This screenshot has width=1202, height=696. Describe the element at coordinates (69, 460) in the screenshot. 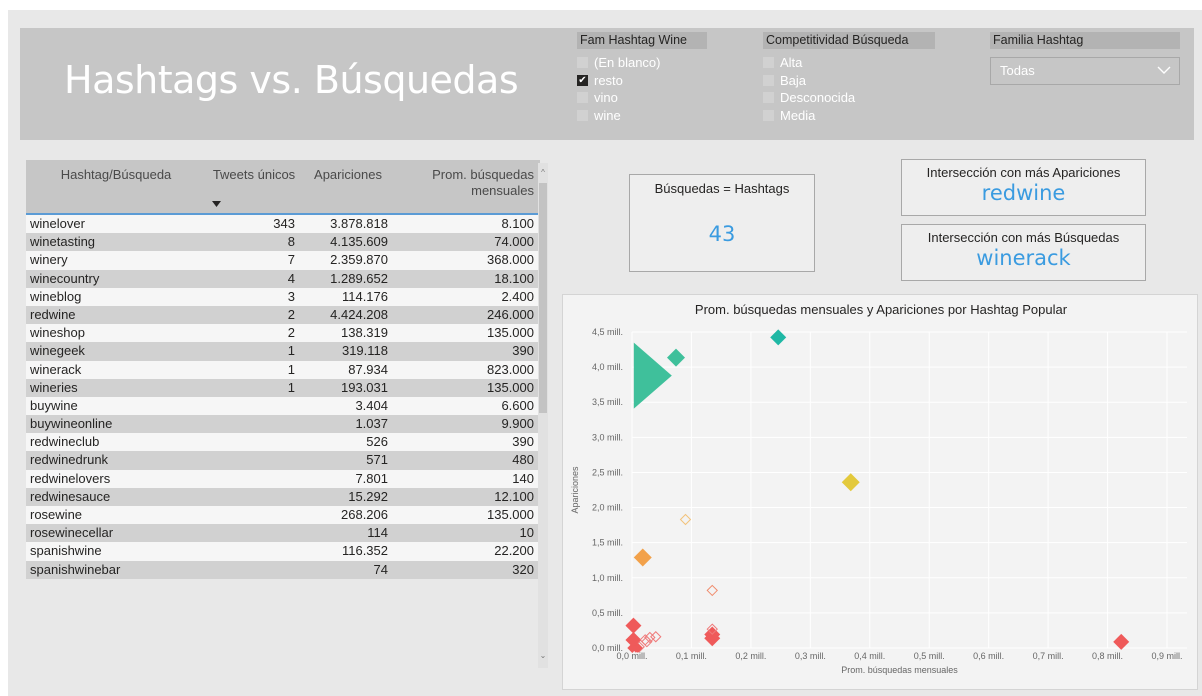

I see `cell-hashtag: redwinedrunk` at that location.